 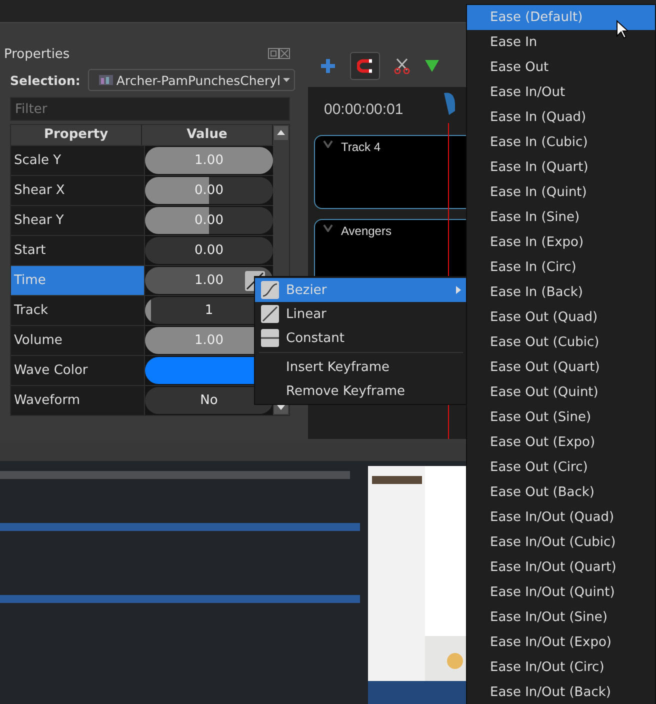 What do you see at coordinates (561, 417) in the screenshot?
I see `menu-item: Ease Out (Sine)` at bounding box center [561, 417].